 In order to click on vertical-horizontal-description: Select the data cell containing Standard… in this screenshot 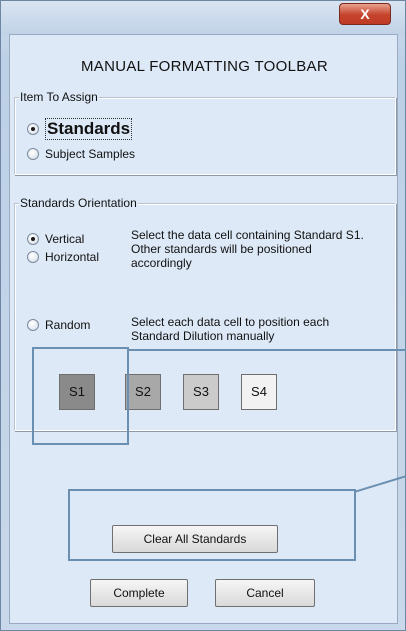, I will do `click(247, 249)`.